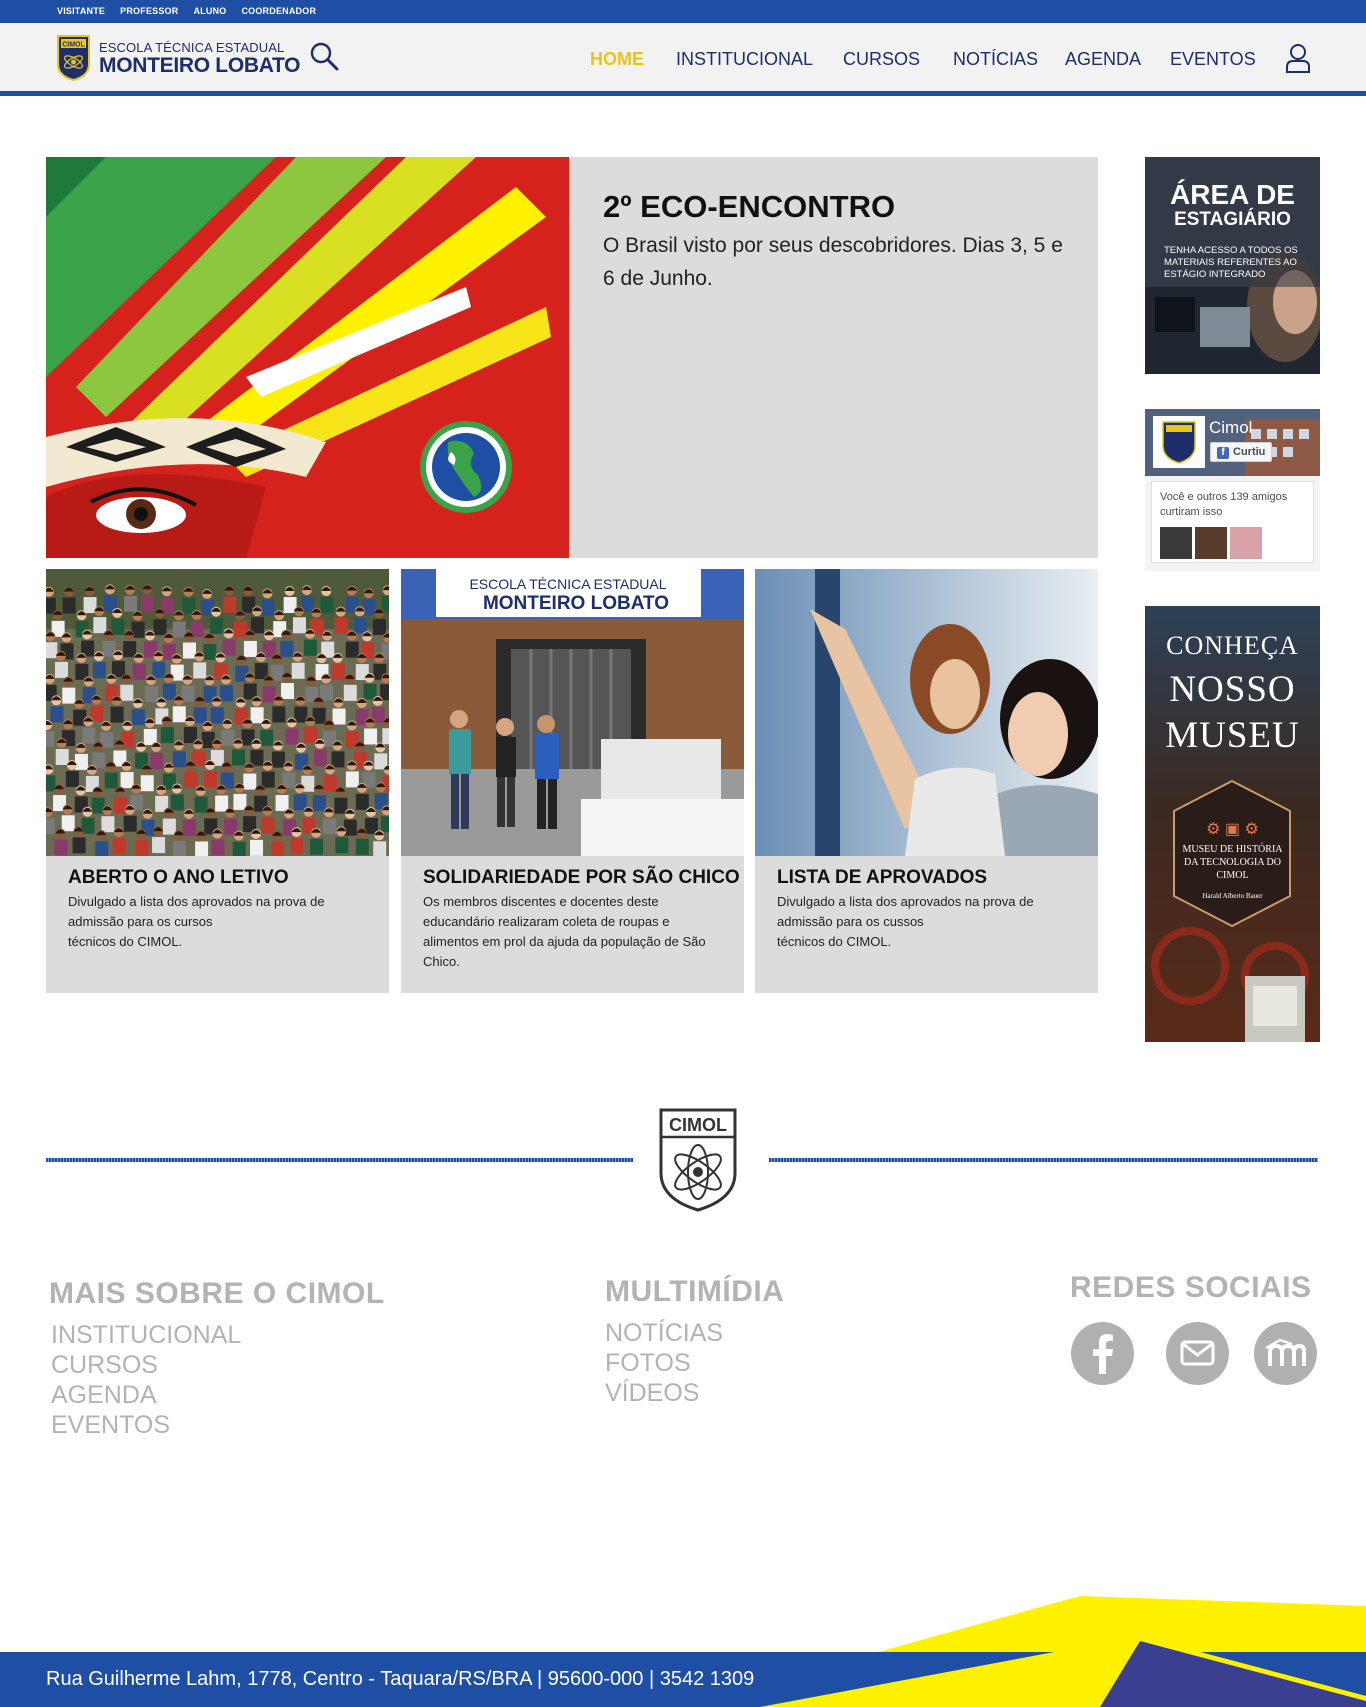 The image size is (1366, 1707). I want to click on footer-heading-multimidia: MULTIMÍDIA, so click(695, 1291).